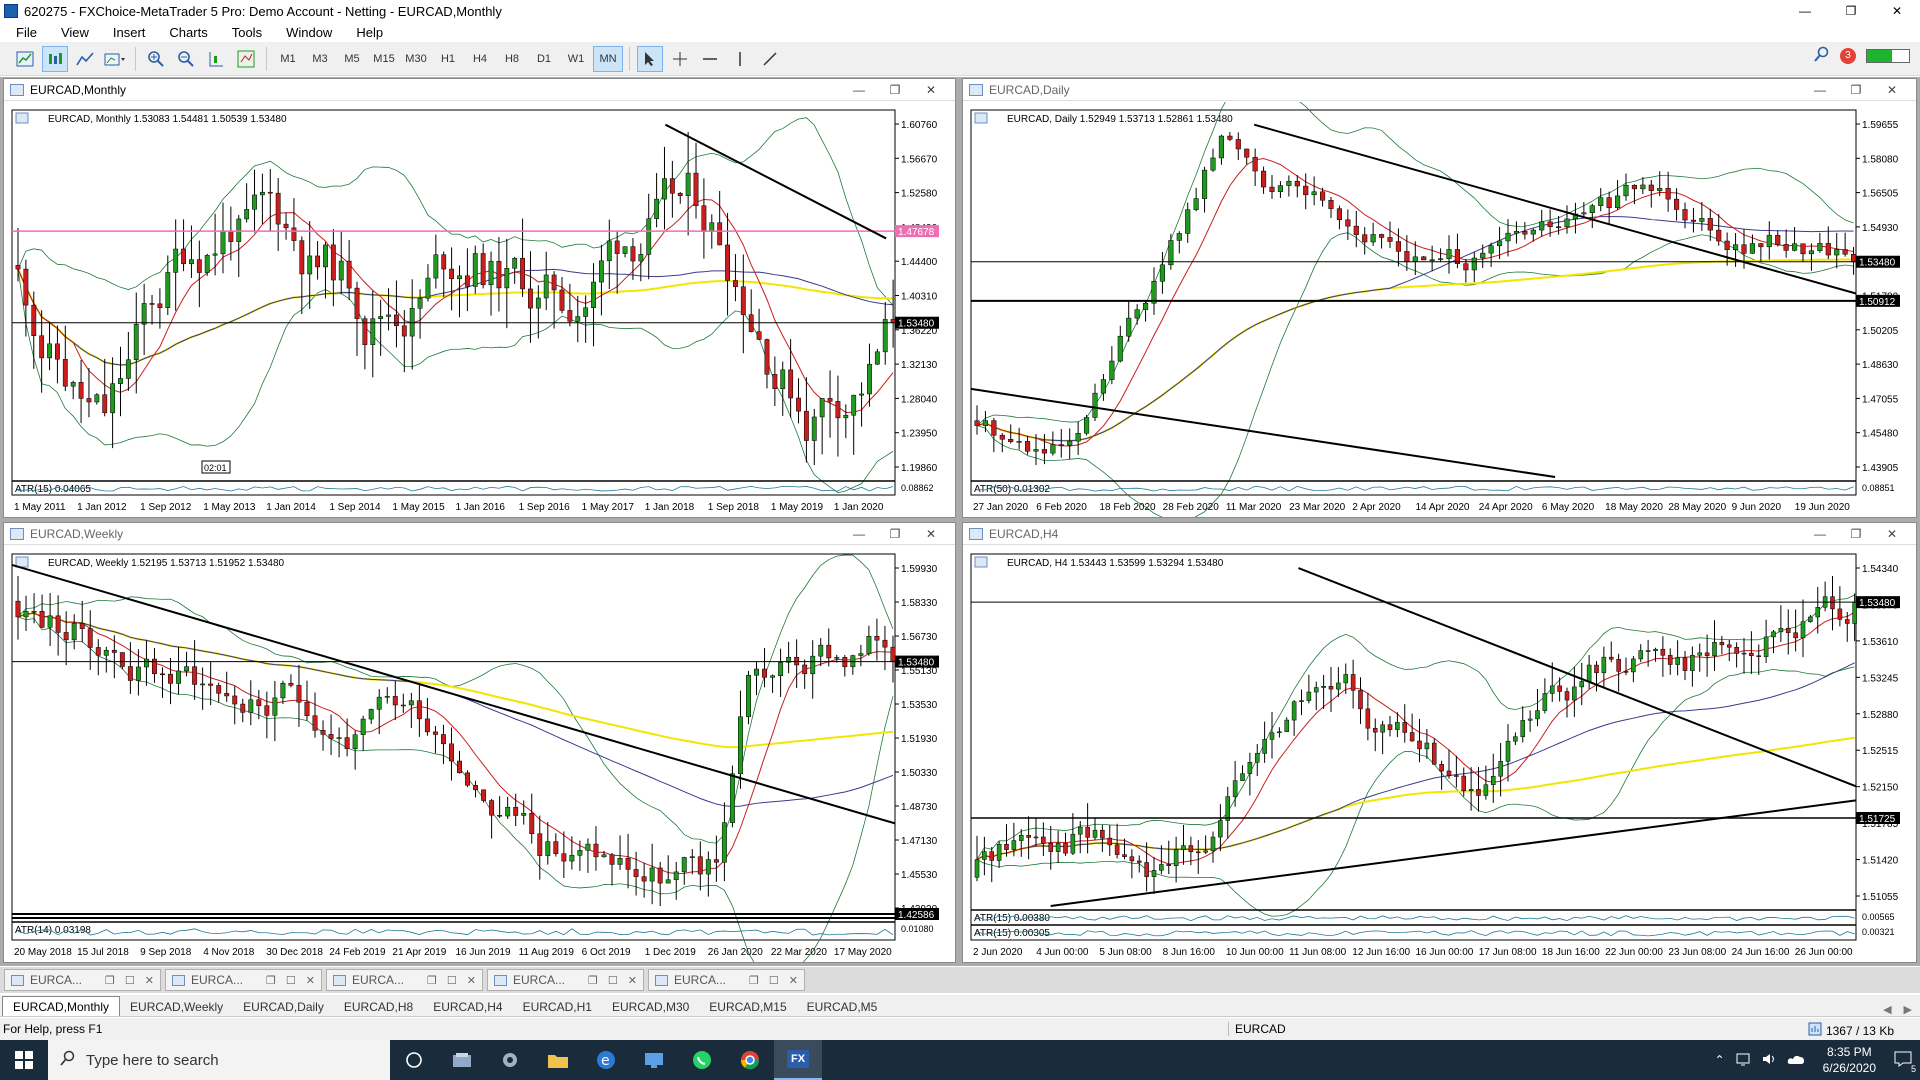  Describe the element at coordinates (650, 1007) in the screenshot. I see `chart-tab-m30: EURCAD,M30` at that location.